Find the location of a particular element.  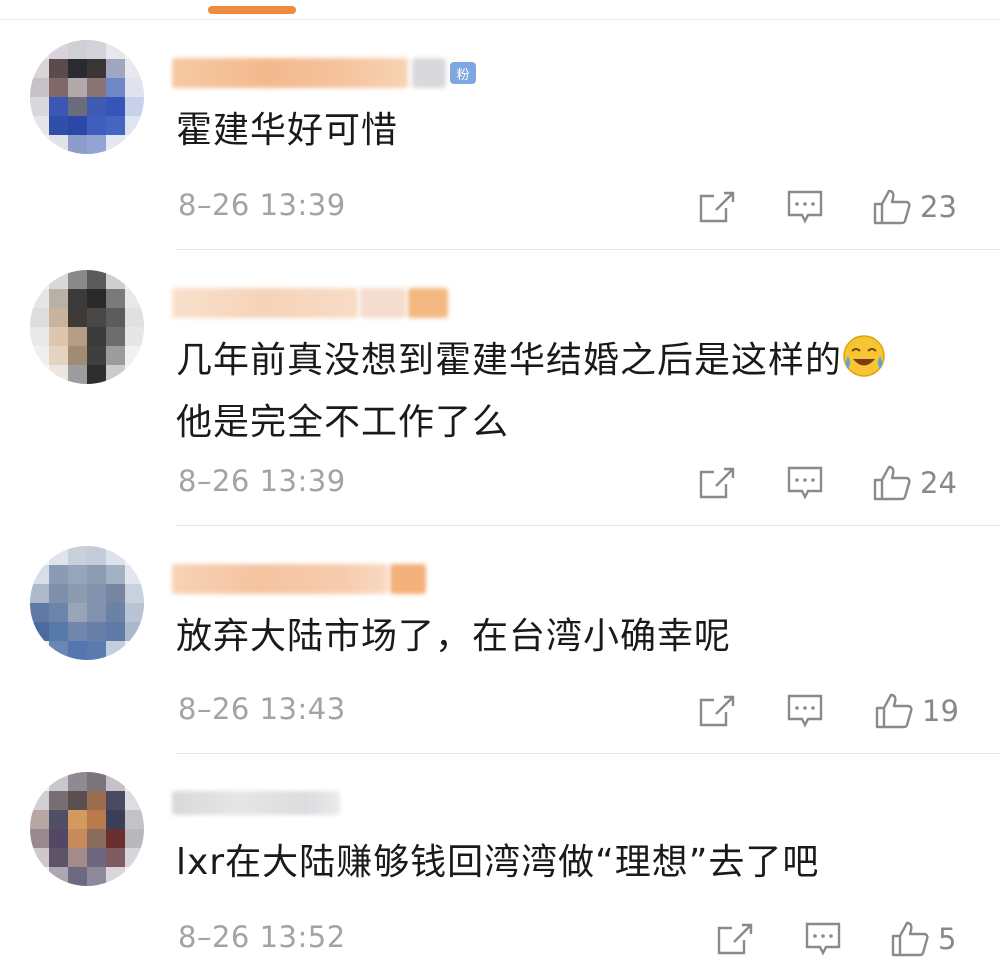

like-button: 5 is located at coordinates (923, 939).